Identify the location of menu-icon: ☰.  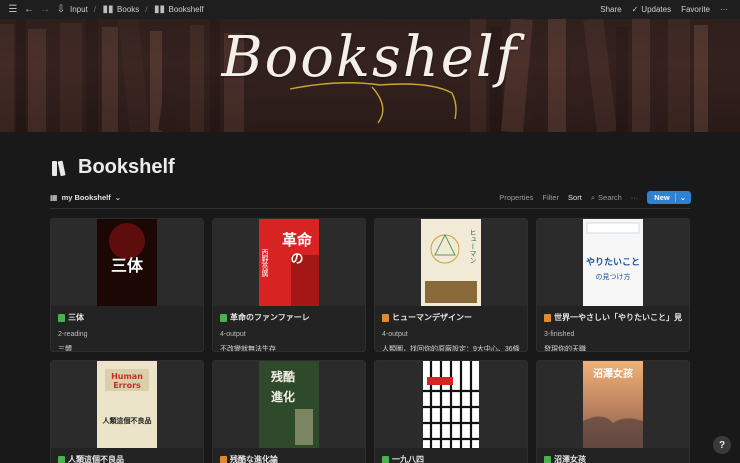
(13, 10).